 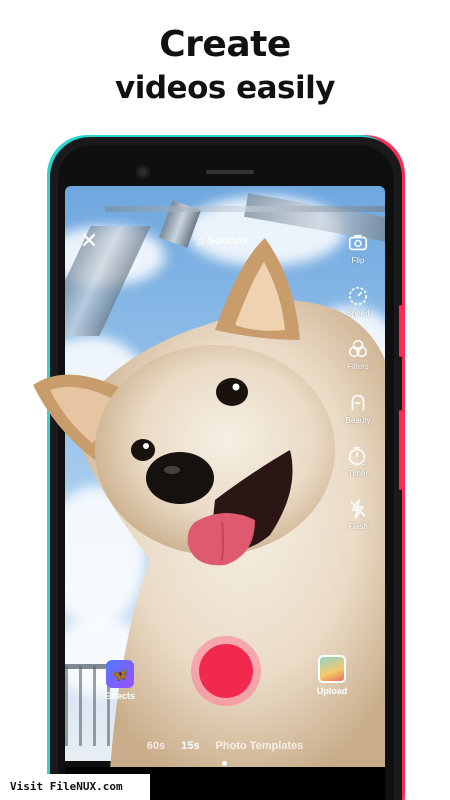 I want to click on upload-button: Upload, so click(x=332, y=675).